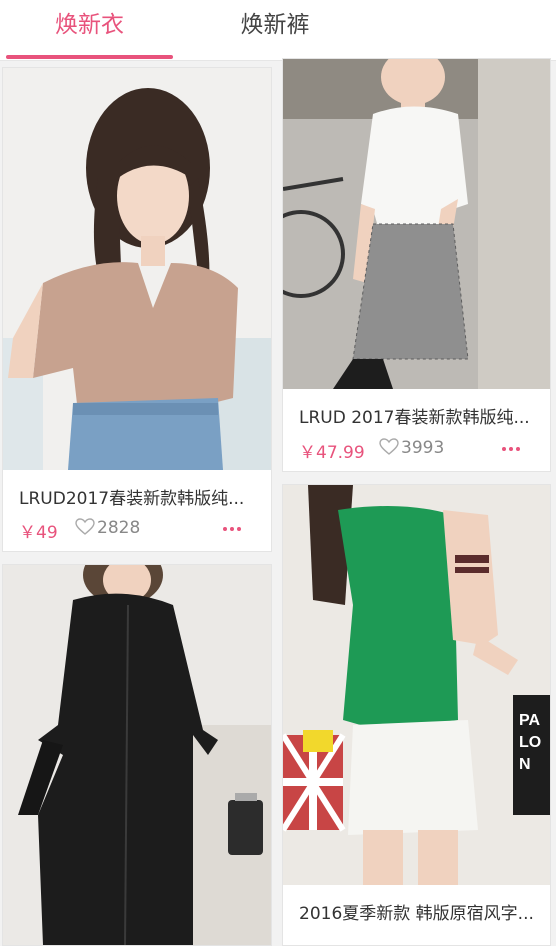  What do you see at coordinates (525, 764) in the screenshot?
I see `svg-text: N` at bounding box center [525, 764].